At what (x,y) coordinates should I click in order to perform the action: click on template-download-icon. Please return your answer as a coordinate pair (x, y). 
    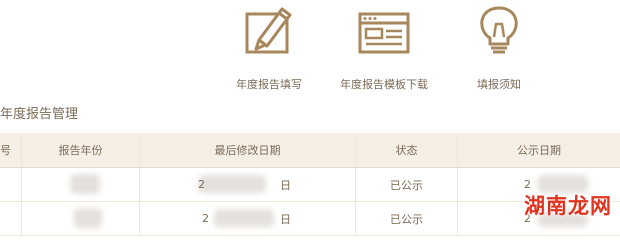
    Looking at the image, I should click on (384, 34).